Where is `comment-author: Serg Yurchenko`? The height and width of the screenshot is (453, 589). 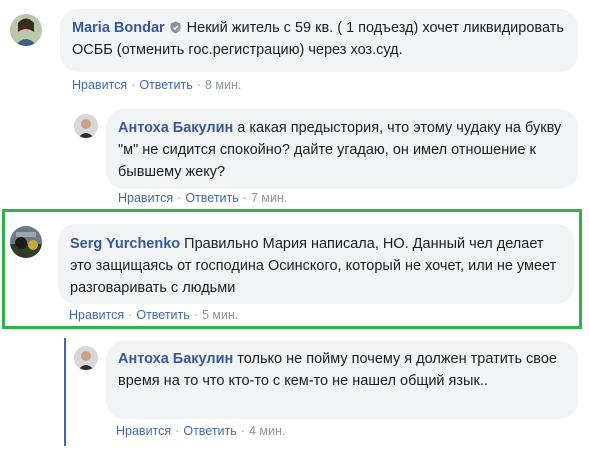
comment-author: Serg Yurchenko is located at coordinates (125, 244).